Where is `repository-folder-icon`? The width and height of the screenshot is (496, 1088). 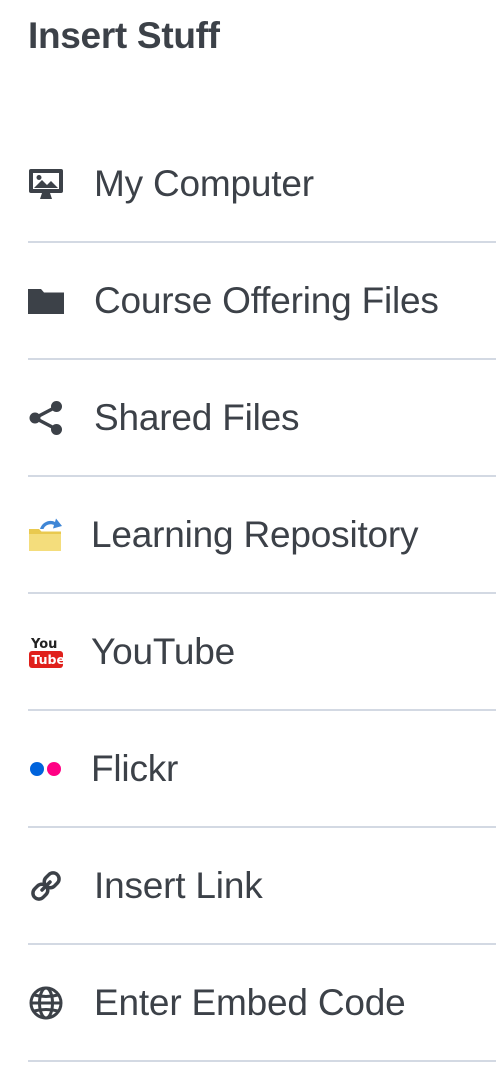
repository-folder-icon is located at coordinates (46, 535).